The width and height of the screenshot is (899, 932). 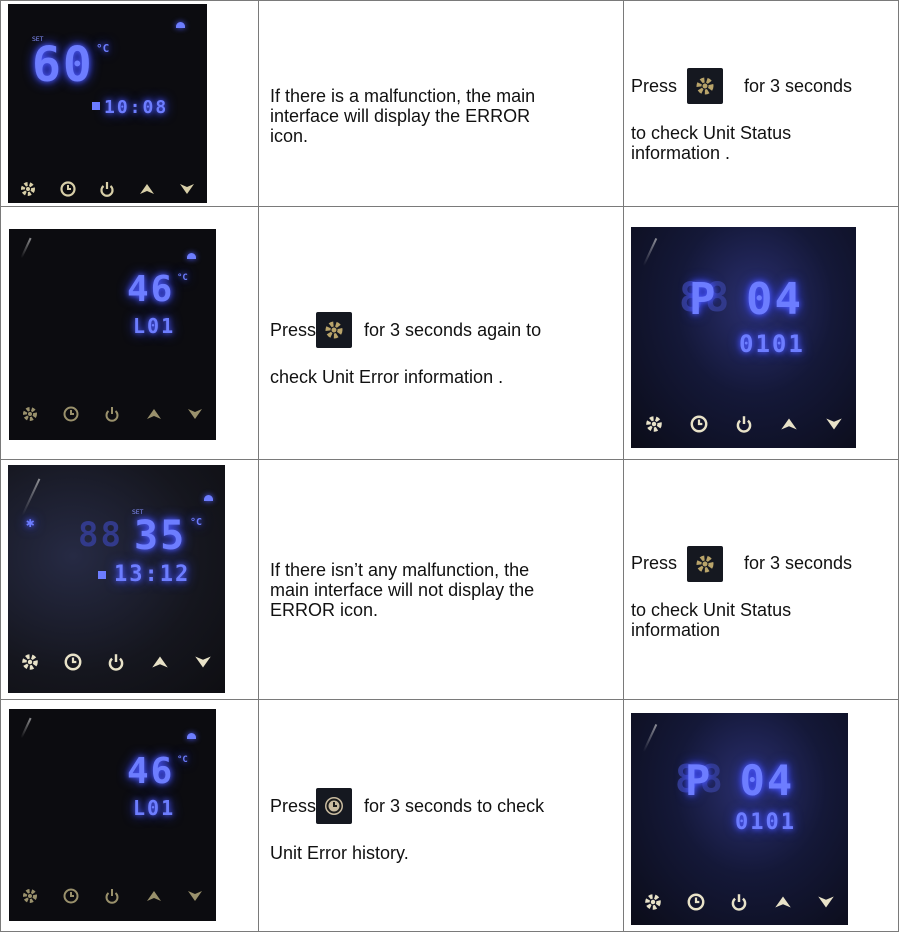 What do you see at coordinates (454, 806) in the screenshot?
I see `press-suffix: for 3 seconds to check` at bounding box center [454, 806].